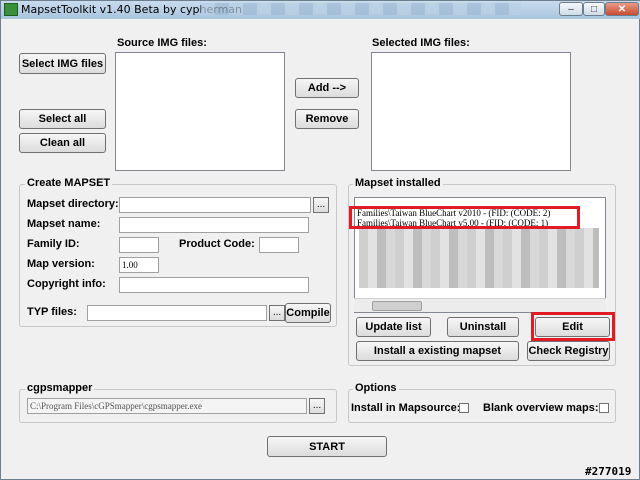 This screenshot has height=480, width=640. What do you see at coordinates (177, 313) in the screenshot?
I see `typ-files-input` at bounding box center [177, 313].